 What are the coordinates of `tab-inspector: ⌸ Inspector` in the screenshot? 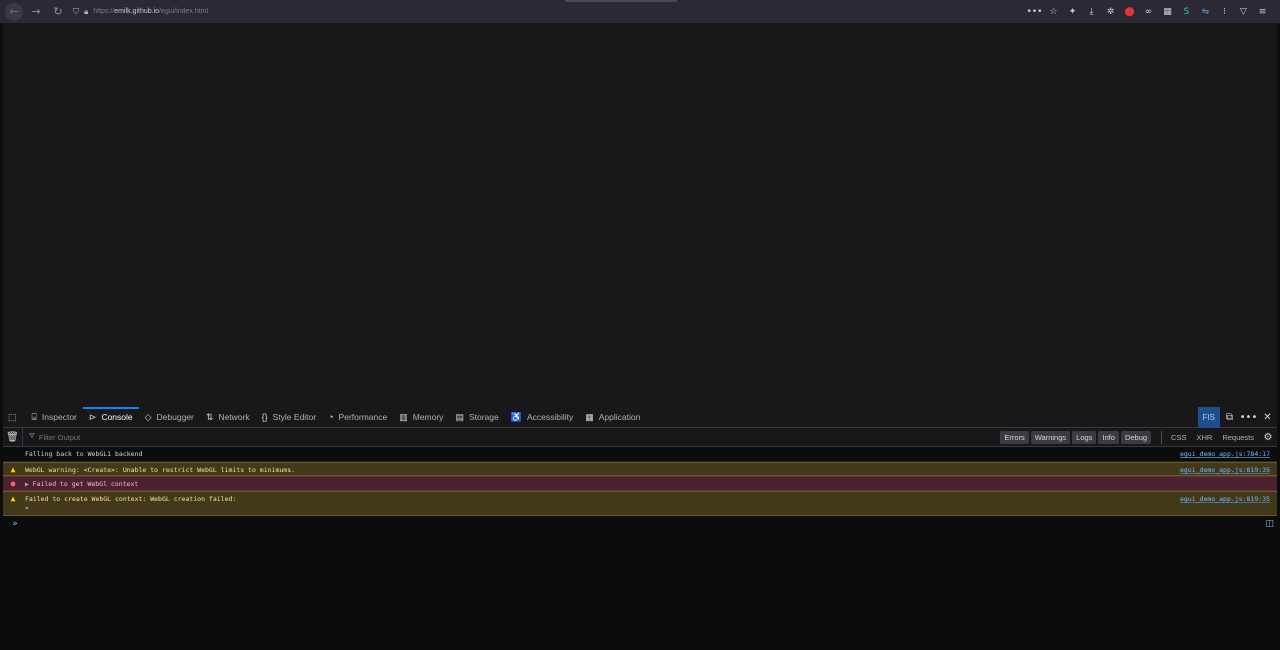 It's located at (54, 417).